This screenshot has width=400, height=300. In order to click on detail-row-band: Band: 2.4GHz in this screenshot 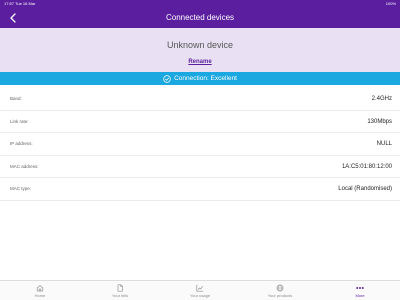, I will do `click(200, 99)`.